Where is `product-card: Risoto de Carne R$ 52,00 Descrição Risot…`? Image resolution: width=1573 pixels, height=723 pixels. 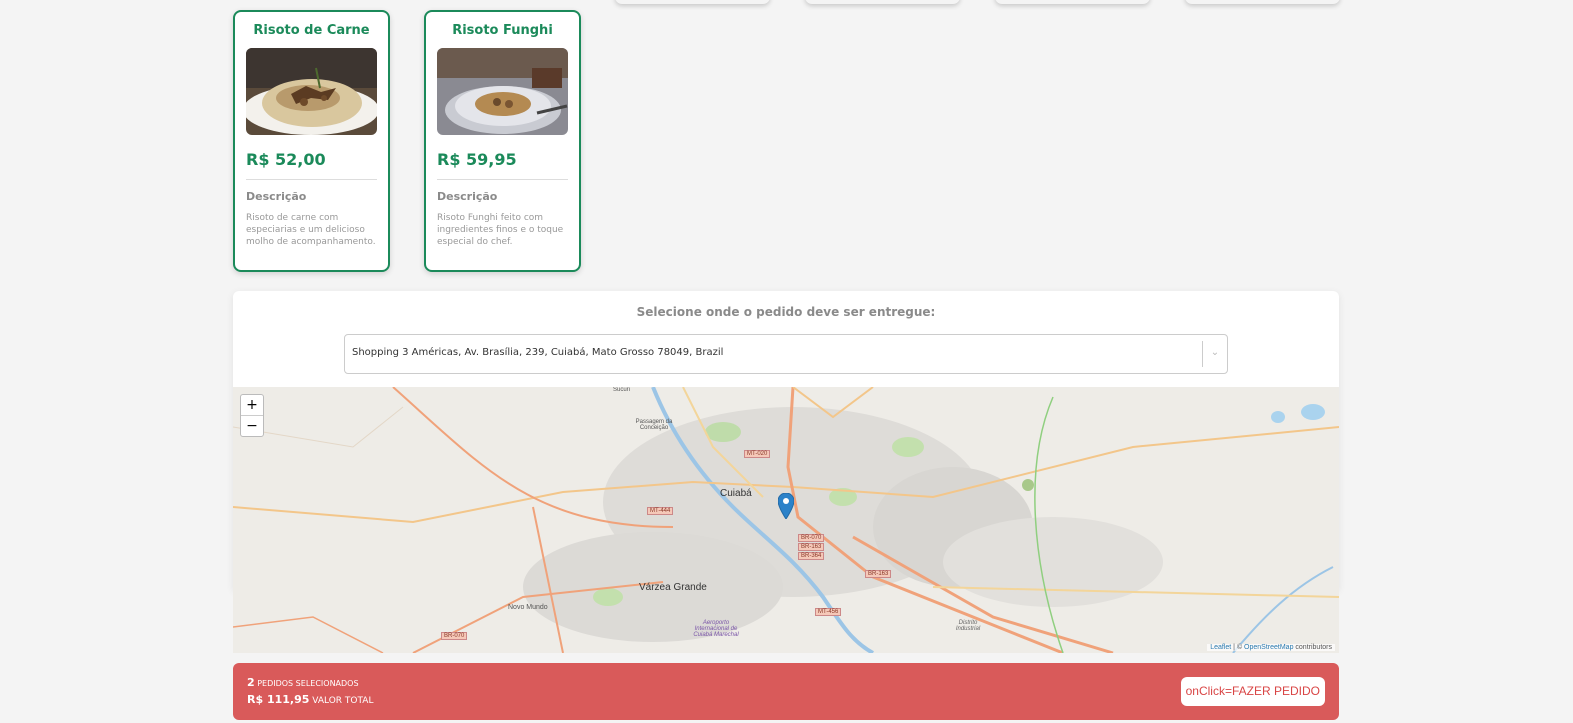 product-card: Risoto de Carne R$ 52,00 Descrição Risot… is located at coordinates (311, 141).